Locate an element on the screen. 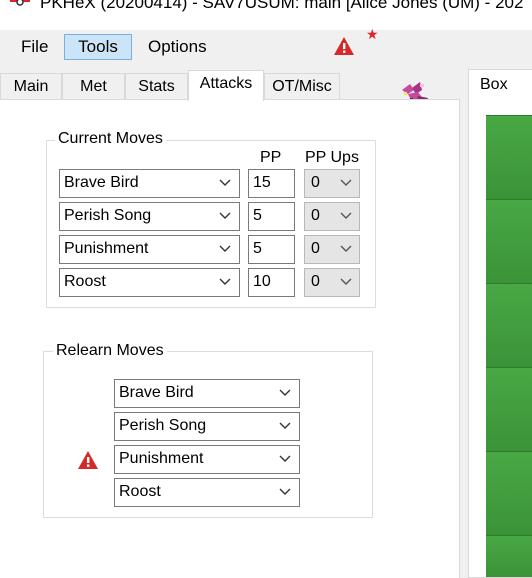  ppups-header: PP Ups is located at coordinates (332, 157).